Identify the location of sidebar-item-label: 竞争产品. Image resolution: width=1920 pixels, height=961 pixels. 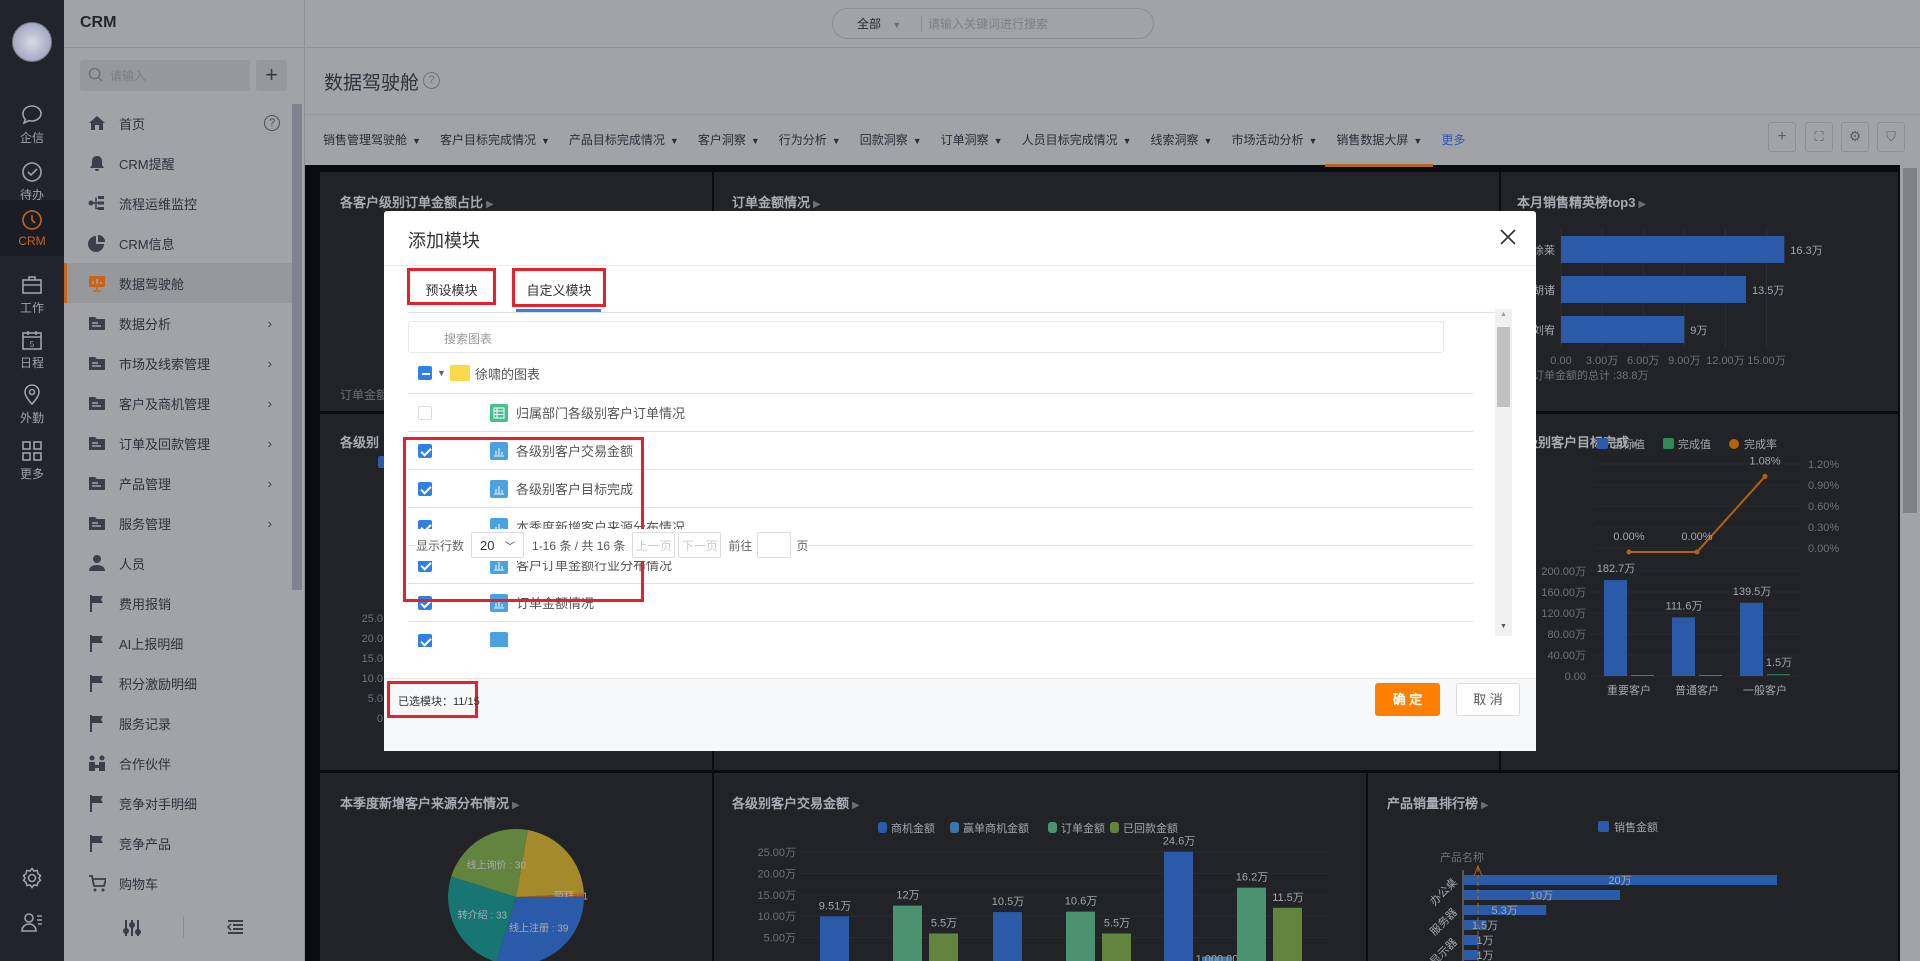
(145, 844).